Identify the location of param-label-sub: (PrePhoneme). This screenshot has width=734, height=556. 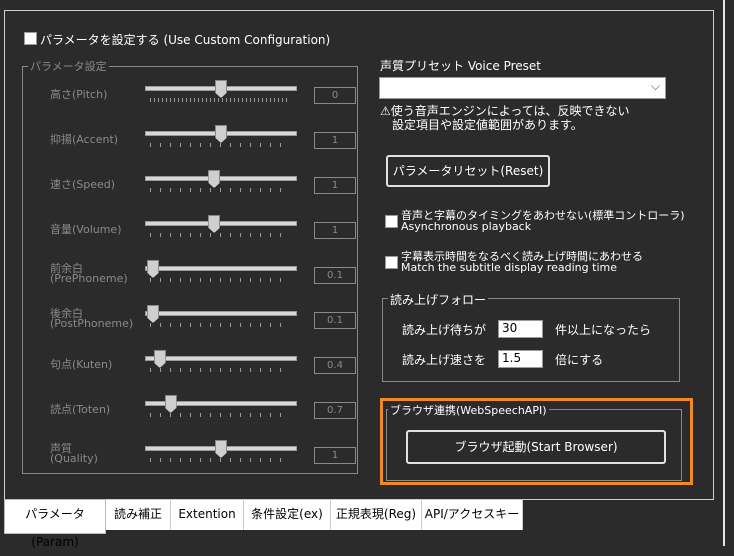
(89, 278).